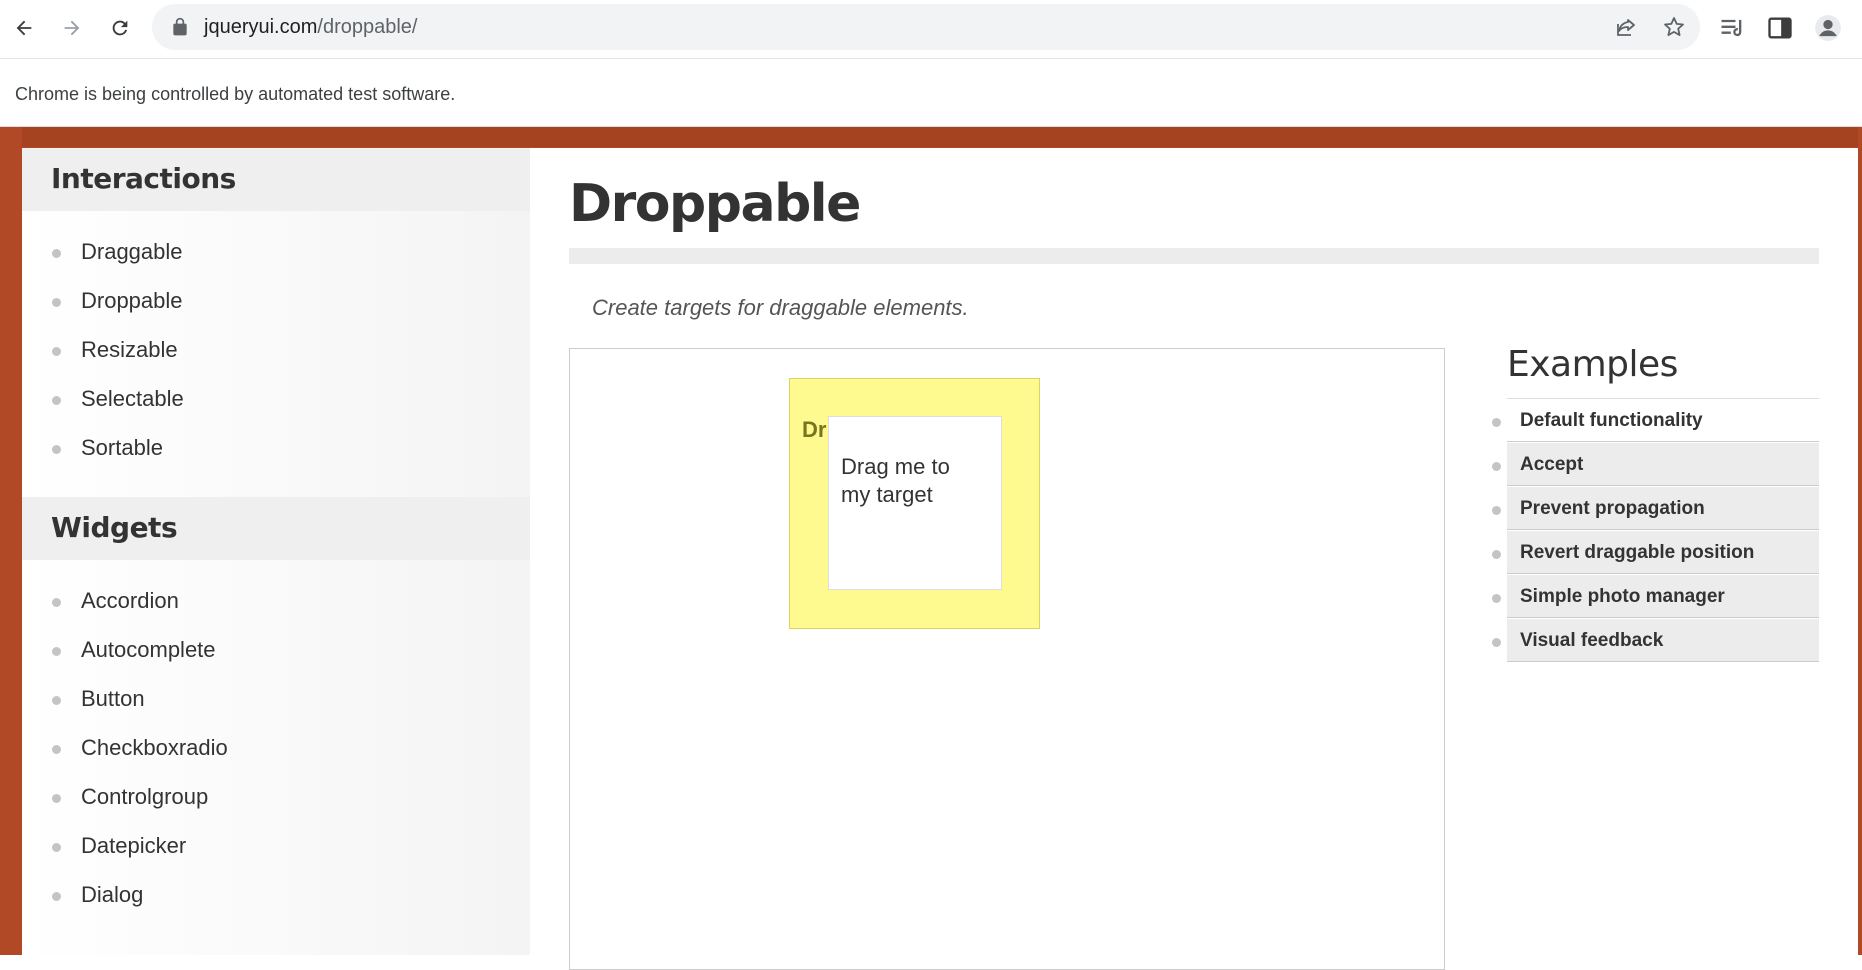 The image size is (1862, 970). What do you see at coordinates (143, 178) in the screenshot?
I see `sidebar-heading-label: Interactions` at bounding box center [143, 178].